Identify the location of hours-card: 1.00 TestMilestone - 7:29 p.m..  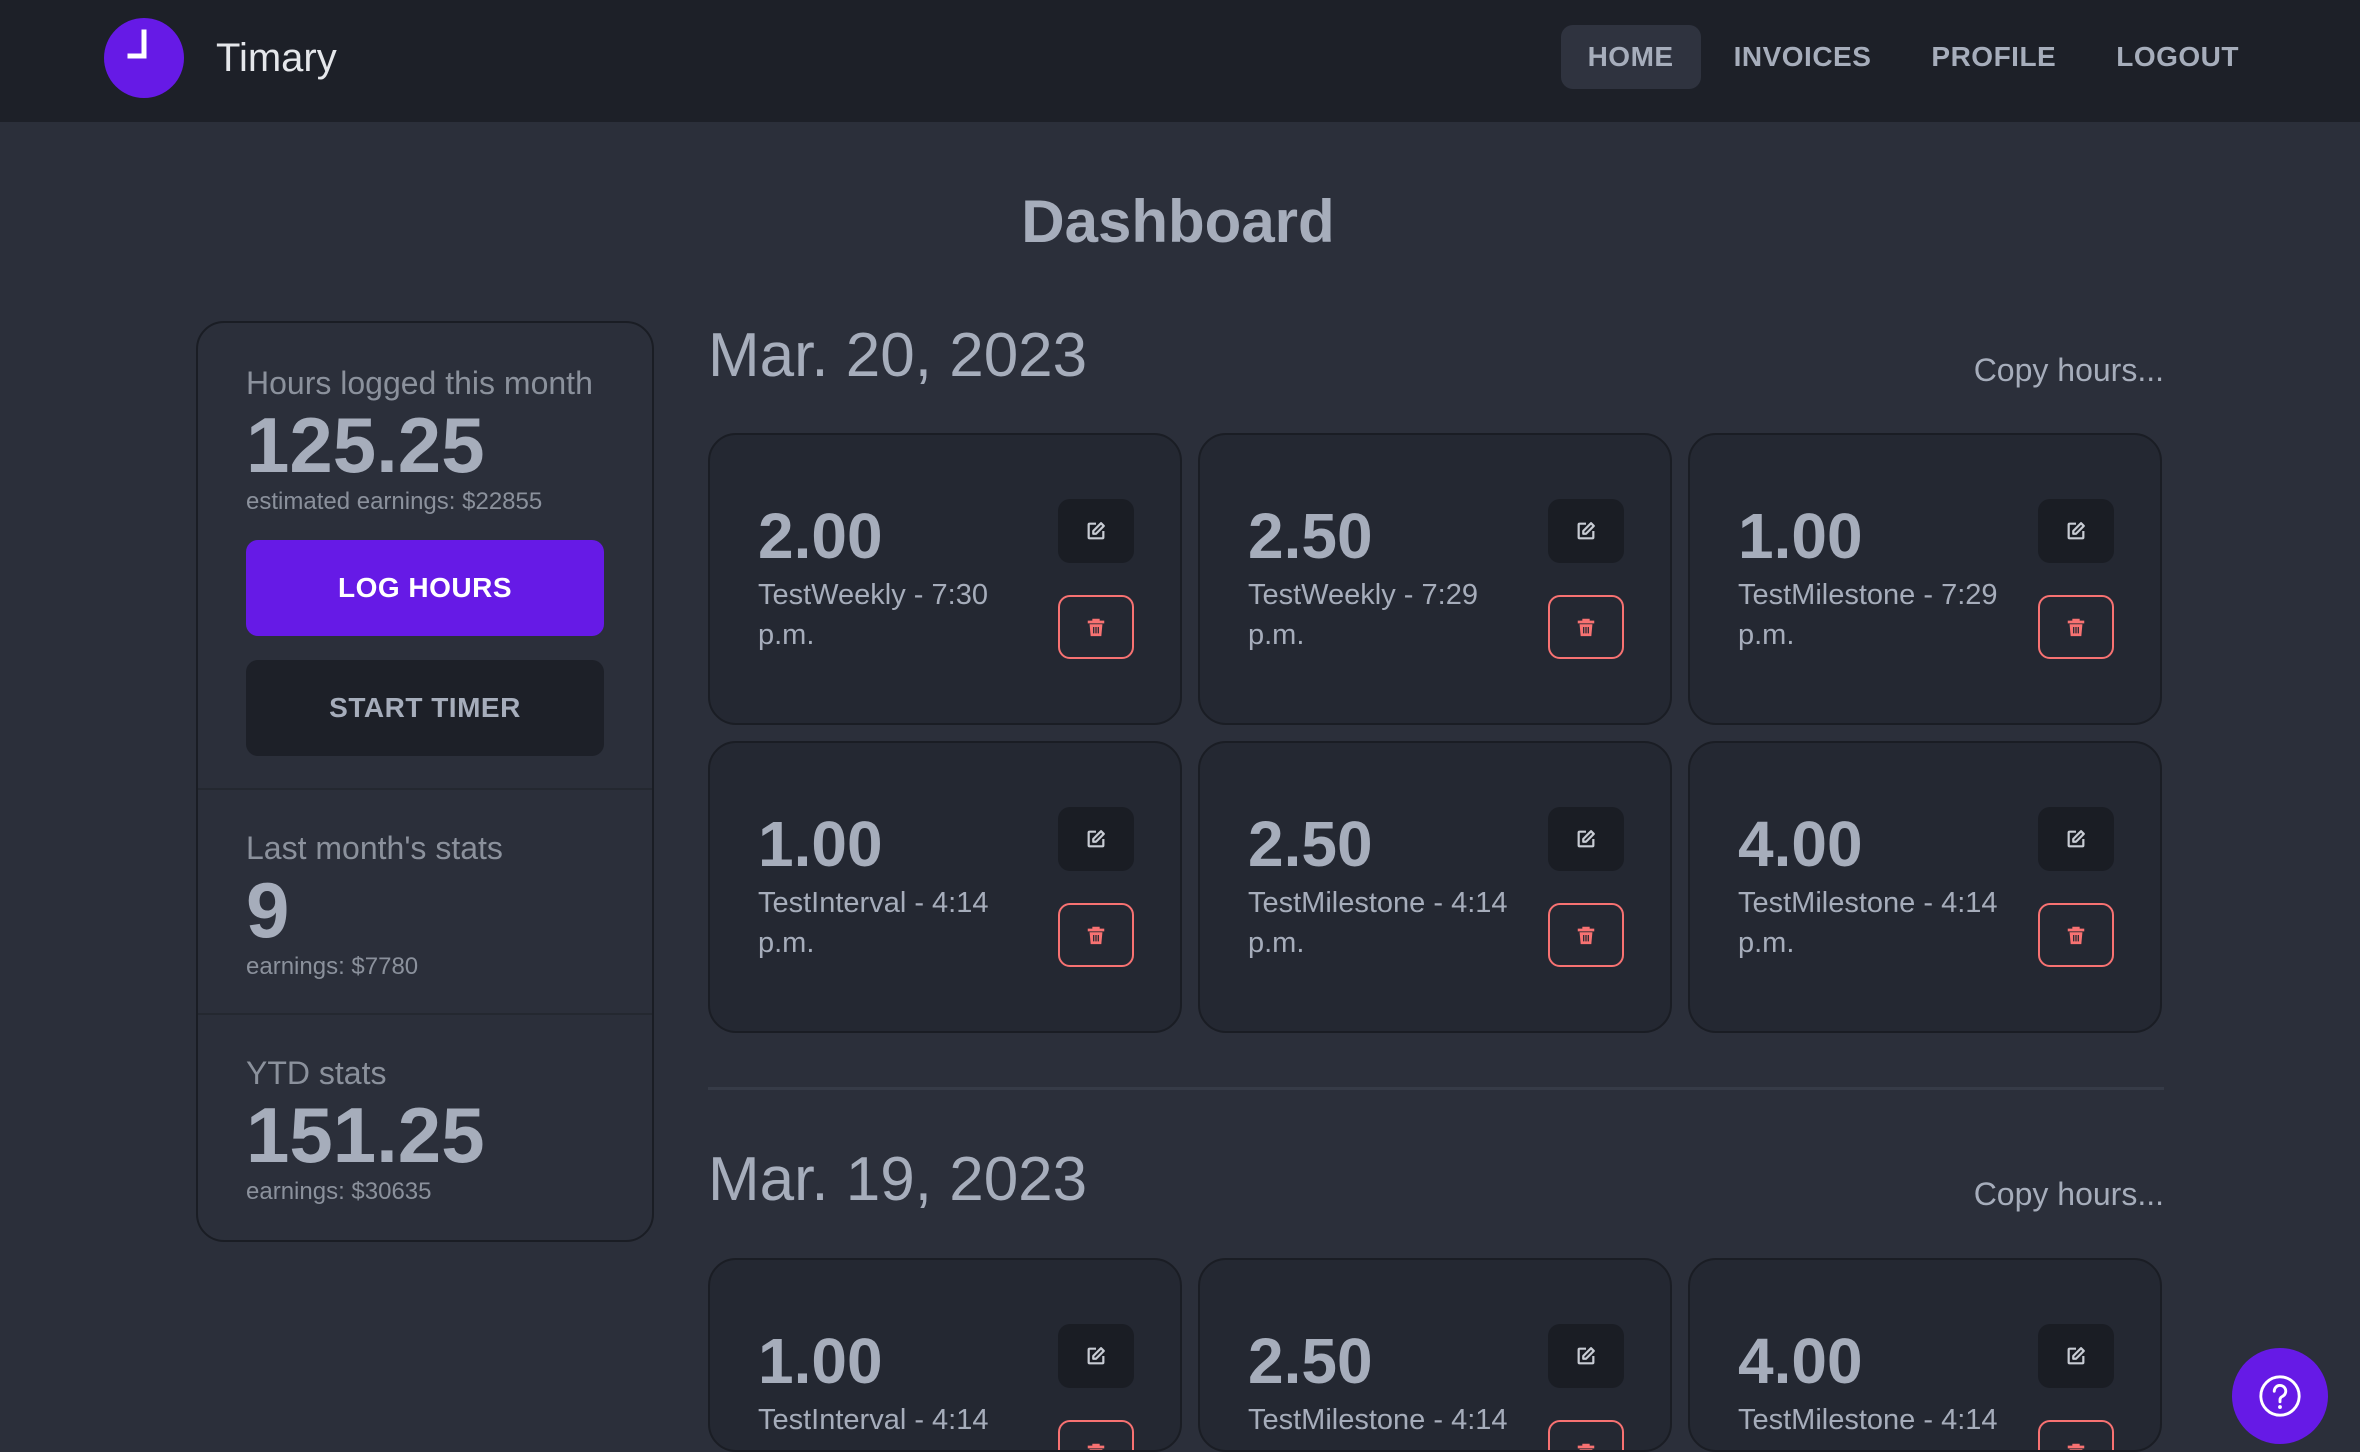
(1925, 579).